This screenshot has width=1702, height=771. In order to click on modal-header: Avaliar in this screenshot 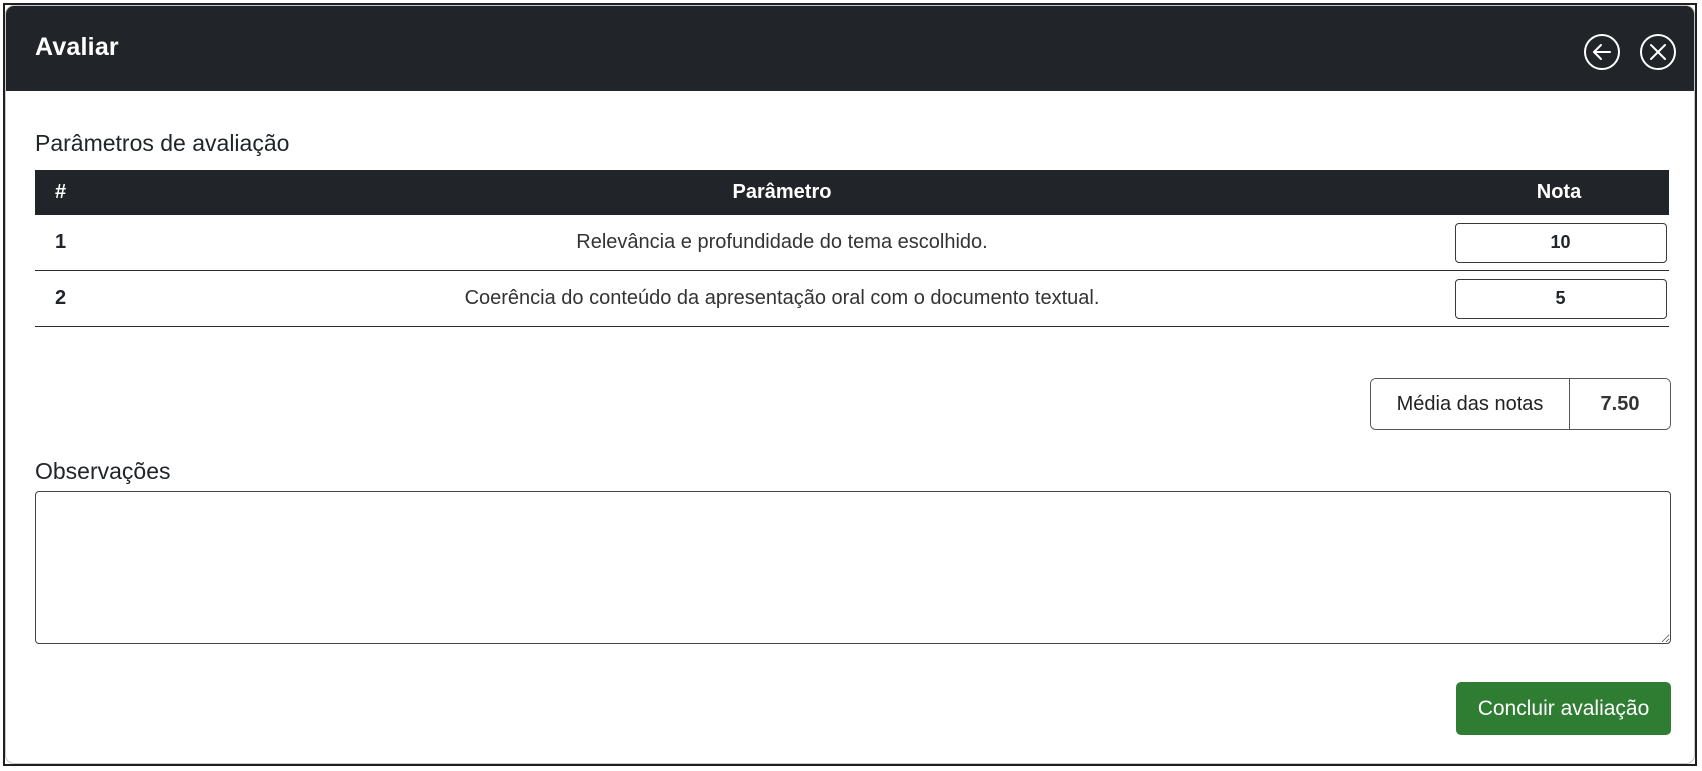, I will do `click(850, 48)`.